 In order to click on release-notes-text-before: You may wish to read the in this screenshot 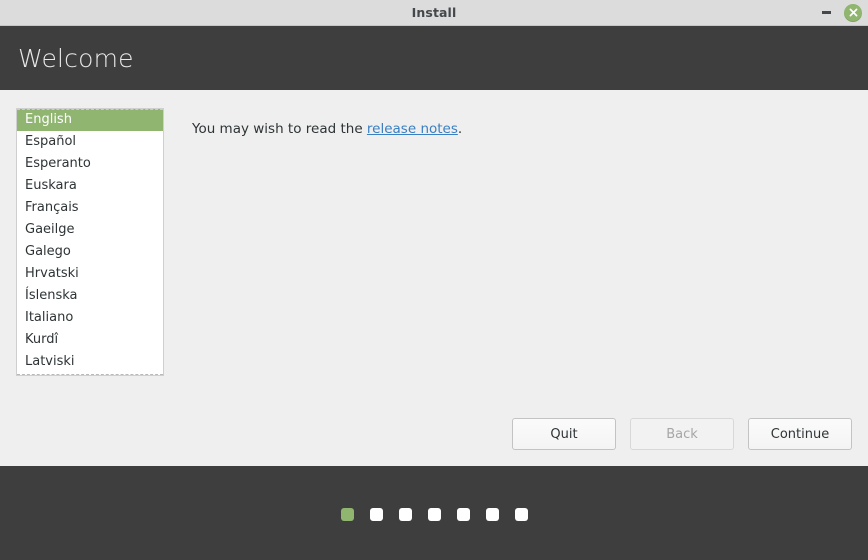, I will do `click(279, 129)`.